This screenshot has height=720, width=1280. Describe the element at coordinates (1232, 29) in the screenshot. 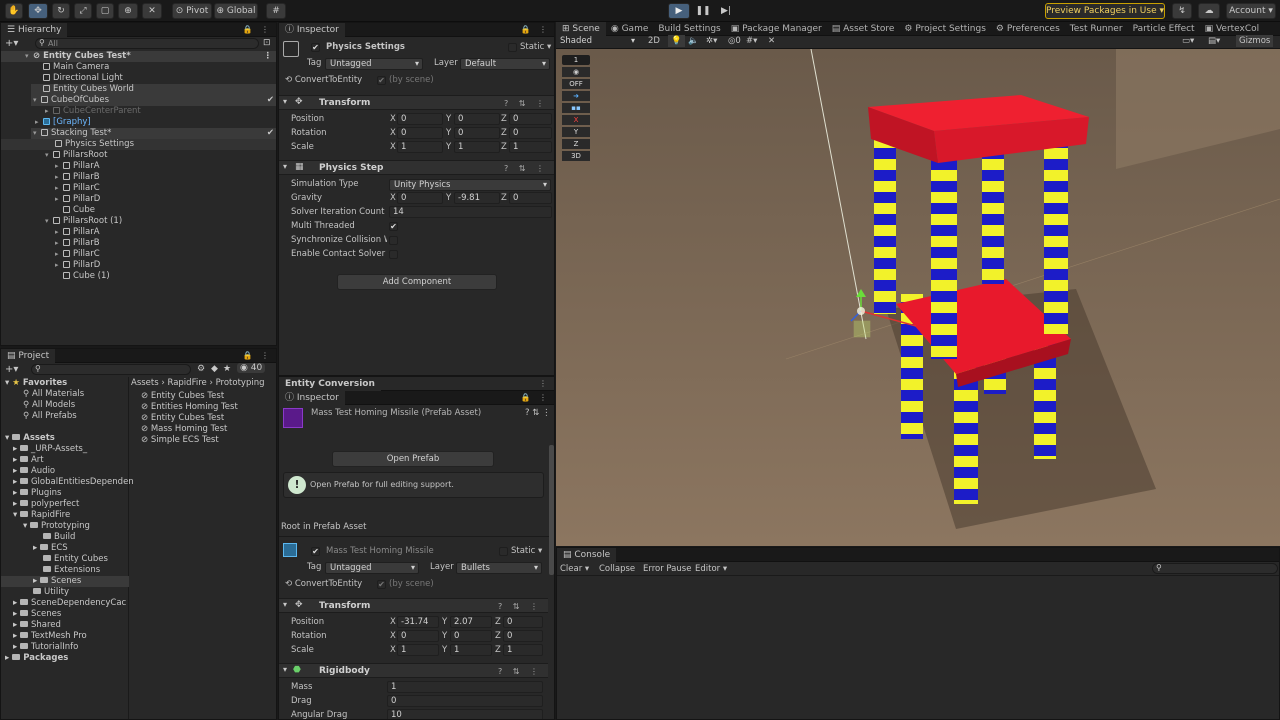

I see `tab-vertexcol: ▣ VertexCol` at that location.